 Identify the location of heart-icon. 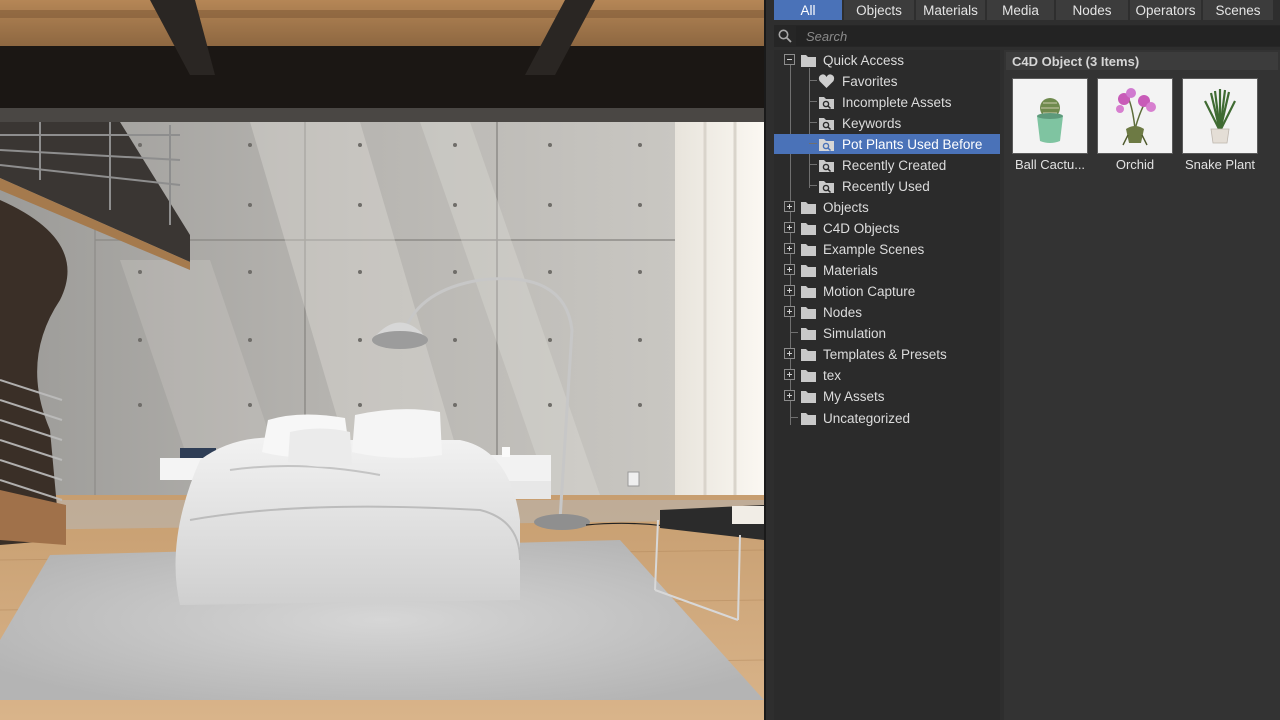
(826, 81).